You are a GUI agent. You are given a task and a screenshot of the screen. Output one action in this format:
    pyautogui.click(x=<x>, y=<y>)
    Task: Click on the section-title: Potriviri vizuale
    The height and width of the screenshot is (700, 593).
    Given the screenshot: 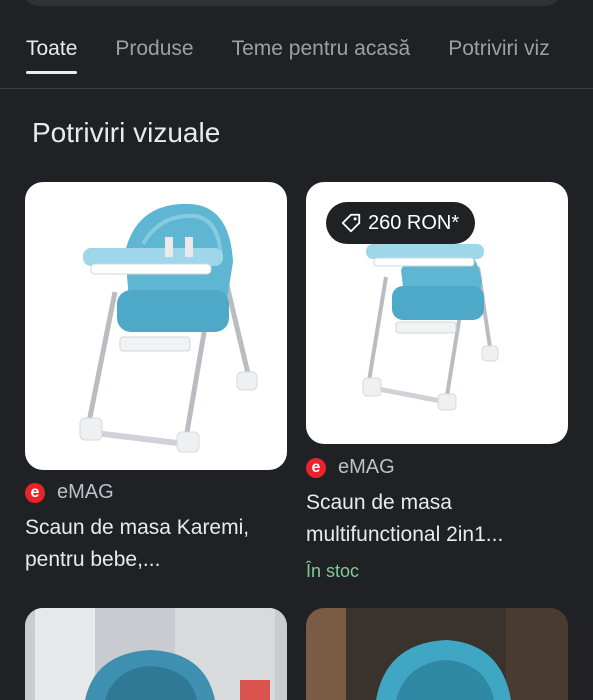 What is the action you would take?
    pyautogui.click(x=126, y=132)
    